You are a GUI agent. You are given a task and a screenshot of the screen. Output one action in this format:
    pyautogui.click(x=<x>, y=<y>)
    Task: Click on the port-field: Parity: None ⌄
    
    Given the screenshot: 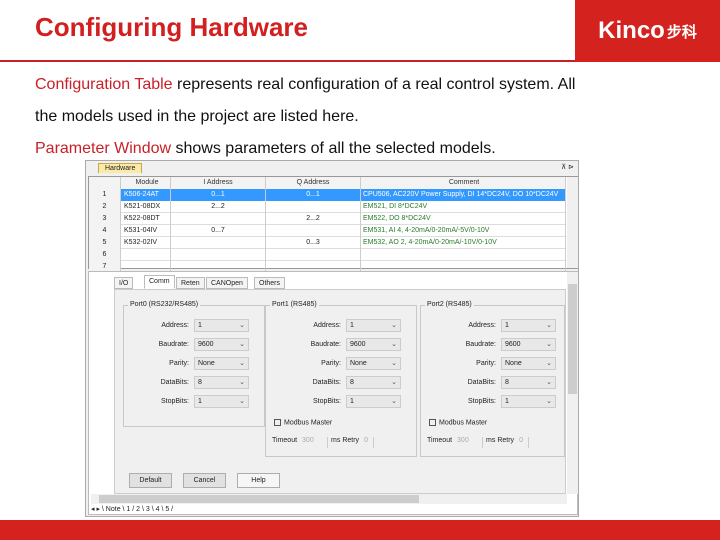 What is the action you would take?
    pyautogui.click(x=506, y=364)
    